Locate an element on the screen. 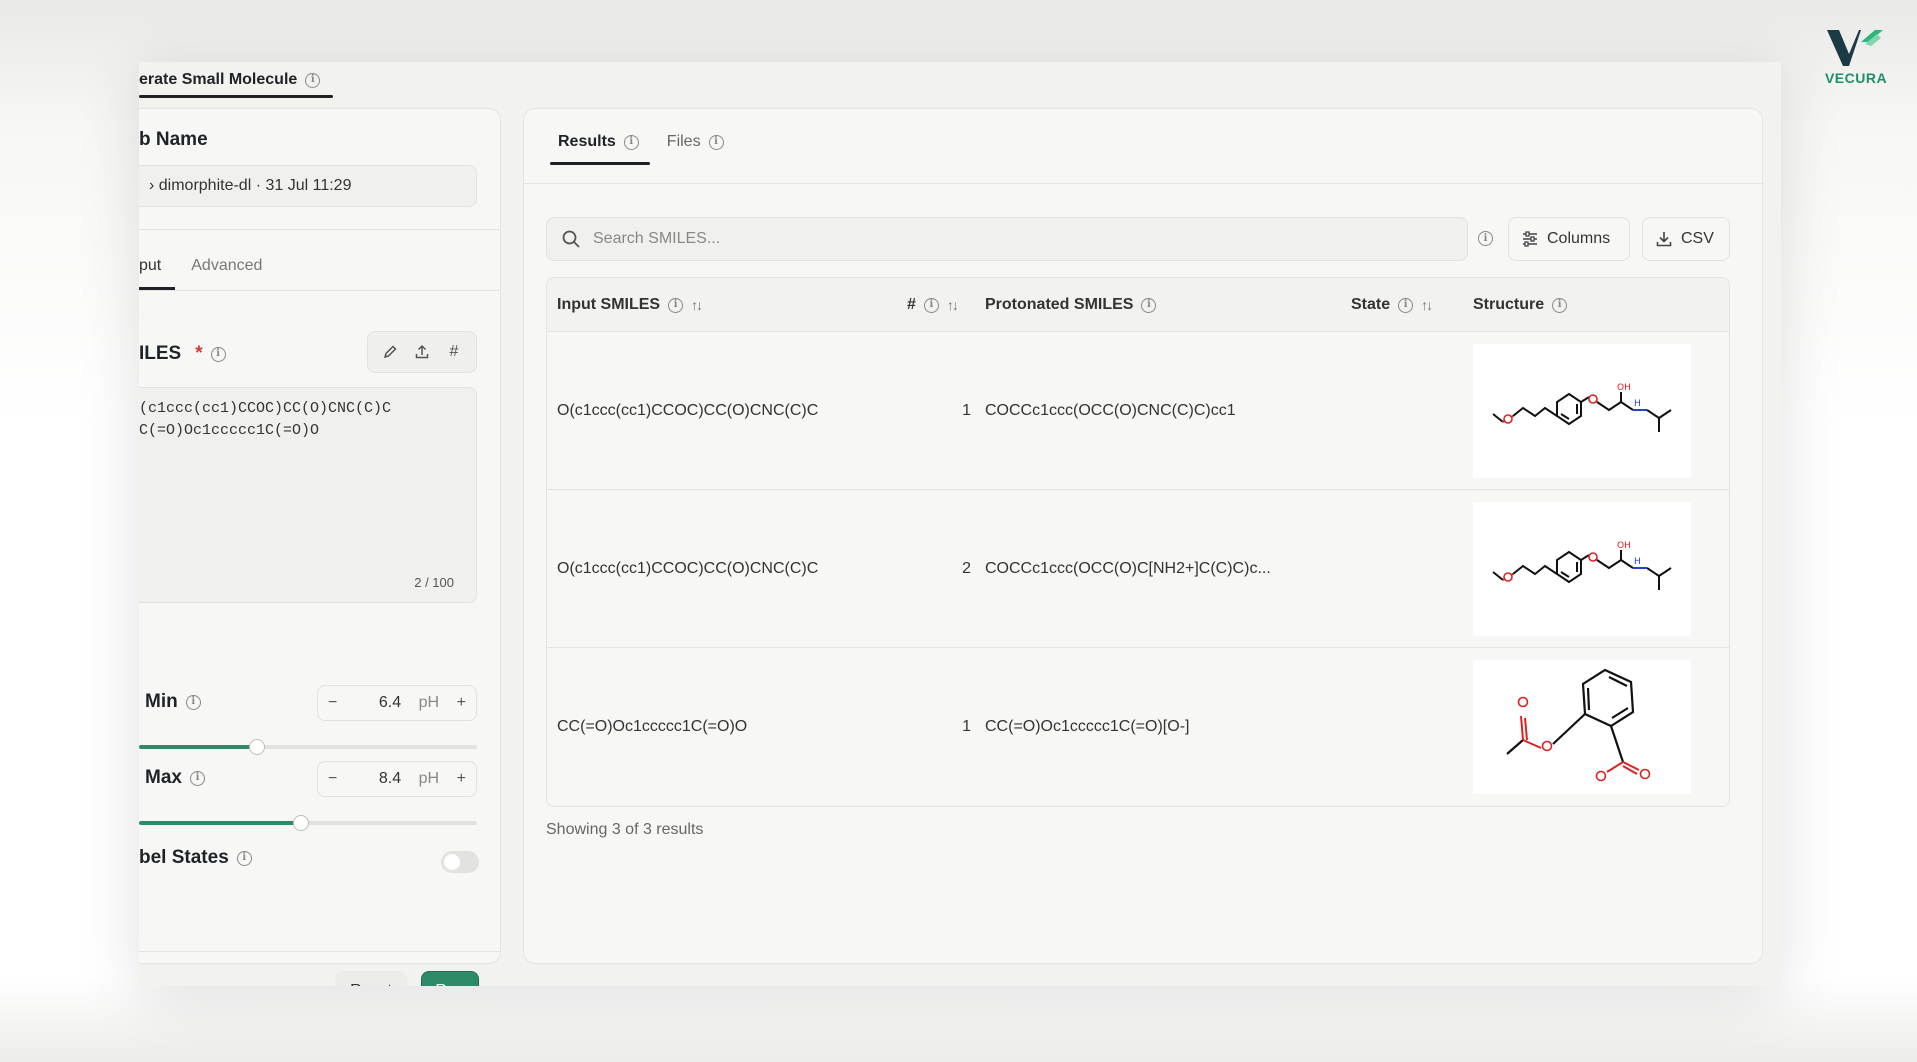 This screenshot has height=1062, width=1917. results-tab-underline is located at coordinates (600, 163).